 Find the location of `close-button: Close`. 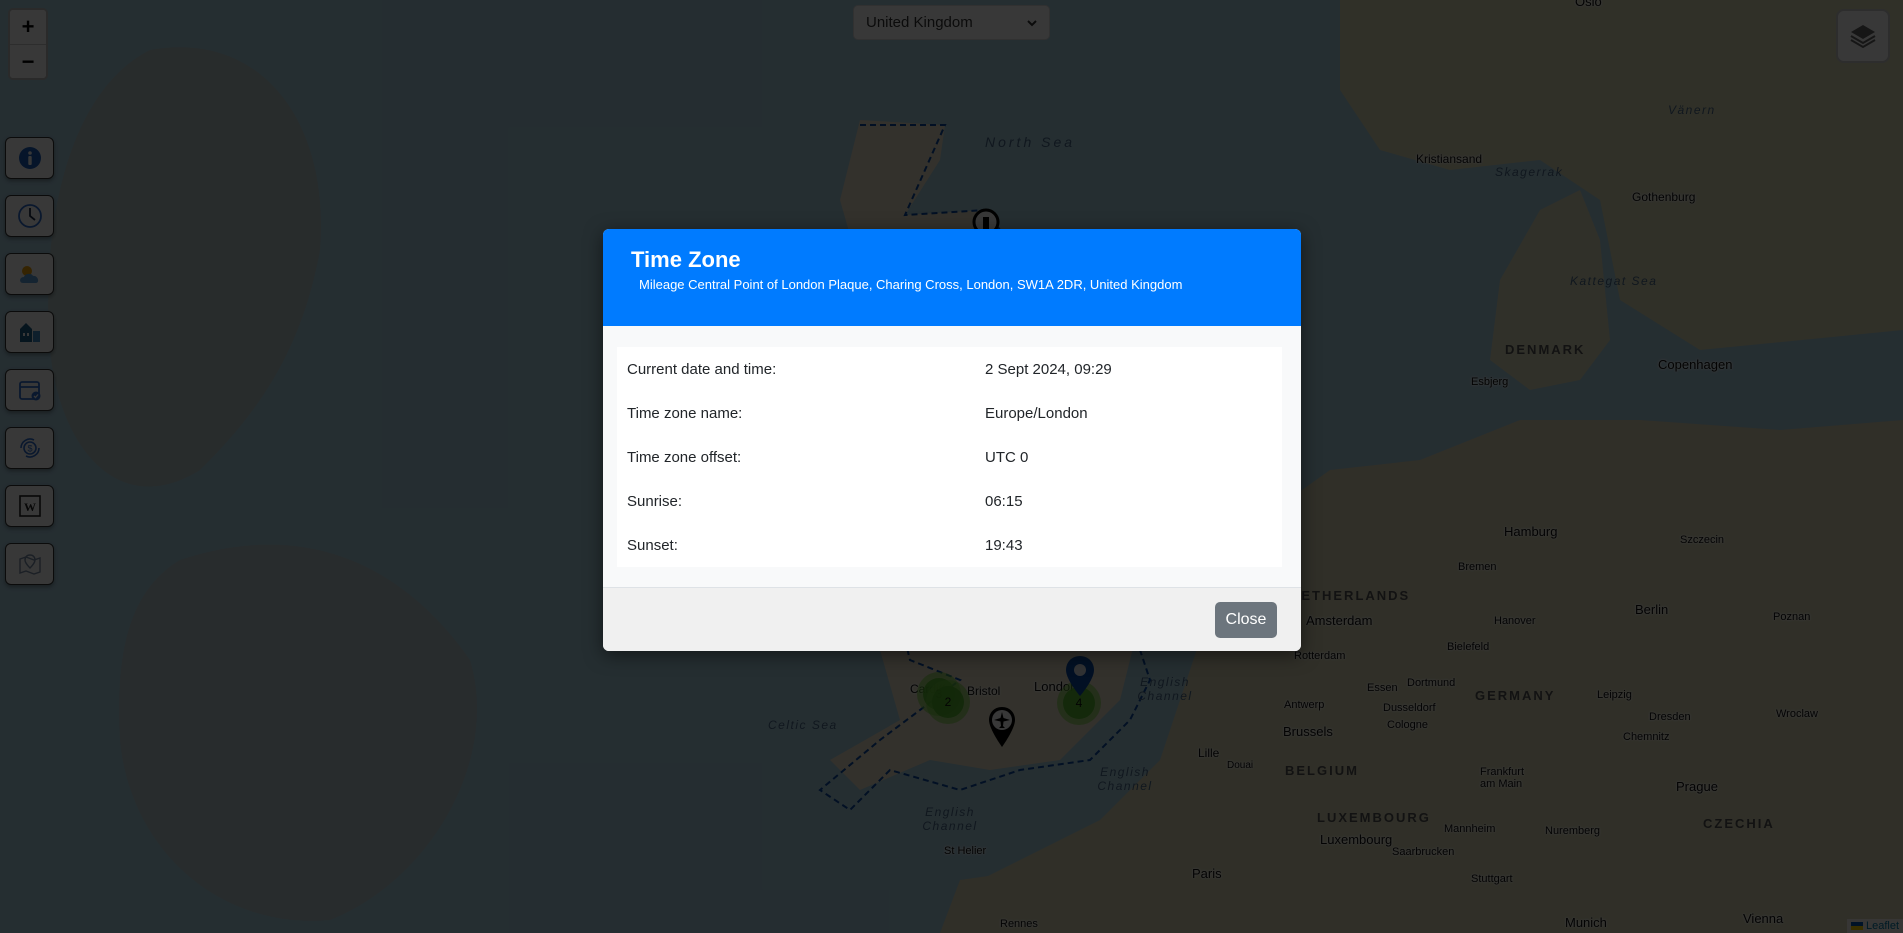

close-button: Close is located at coordinates (1246, 620).